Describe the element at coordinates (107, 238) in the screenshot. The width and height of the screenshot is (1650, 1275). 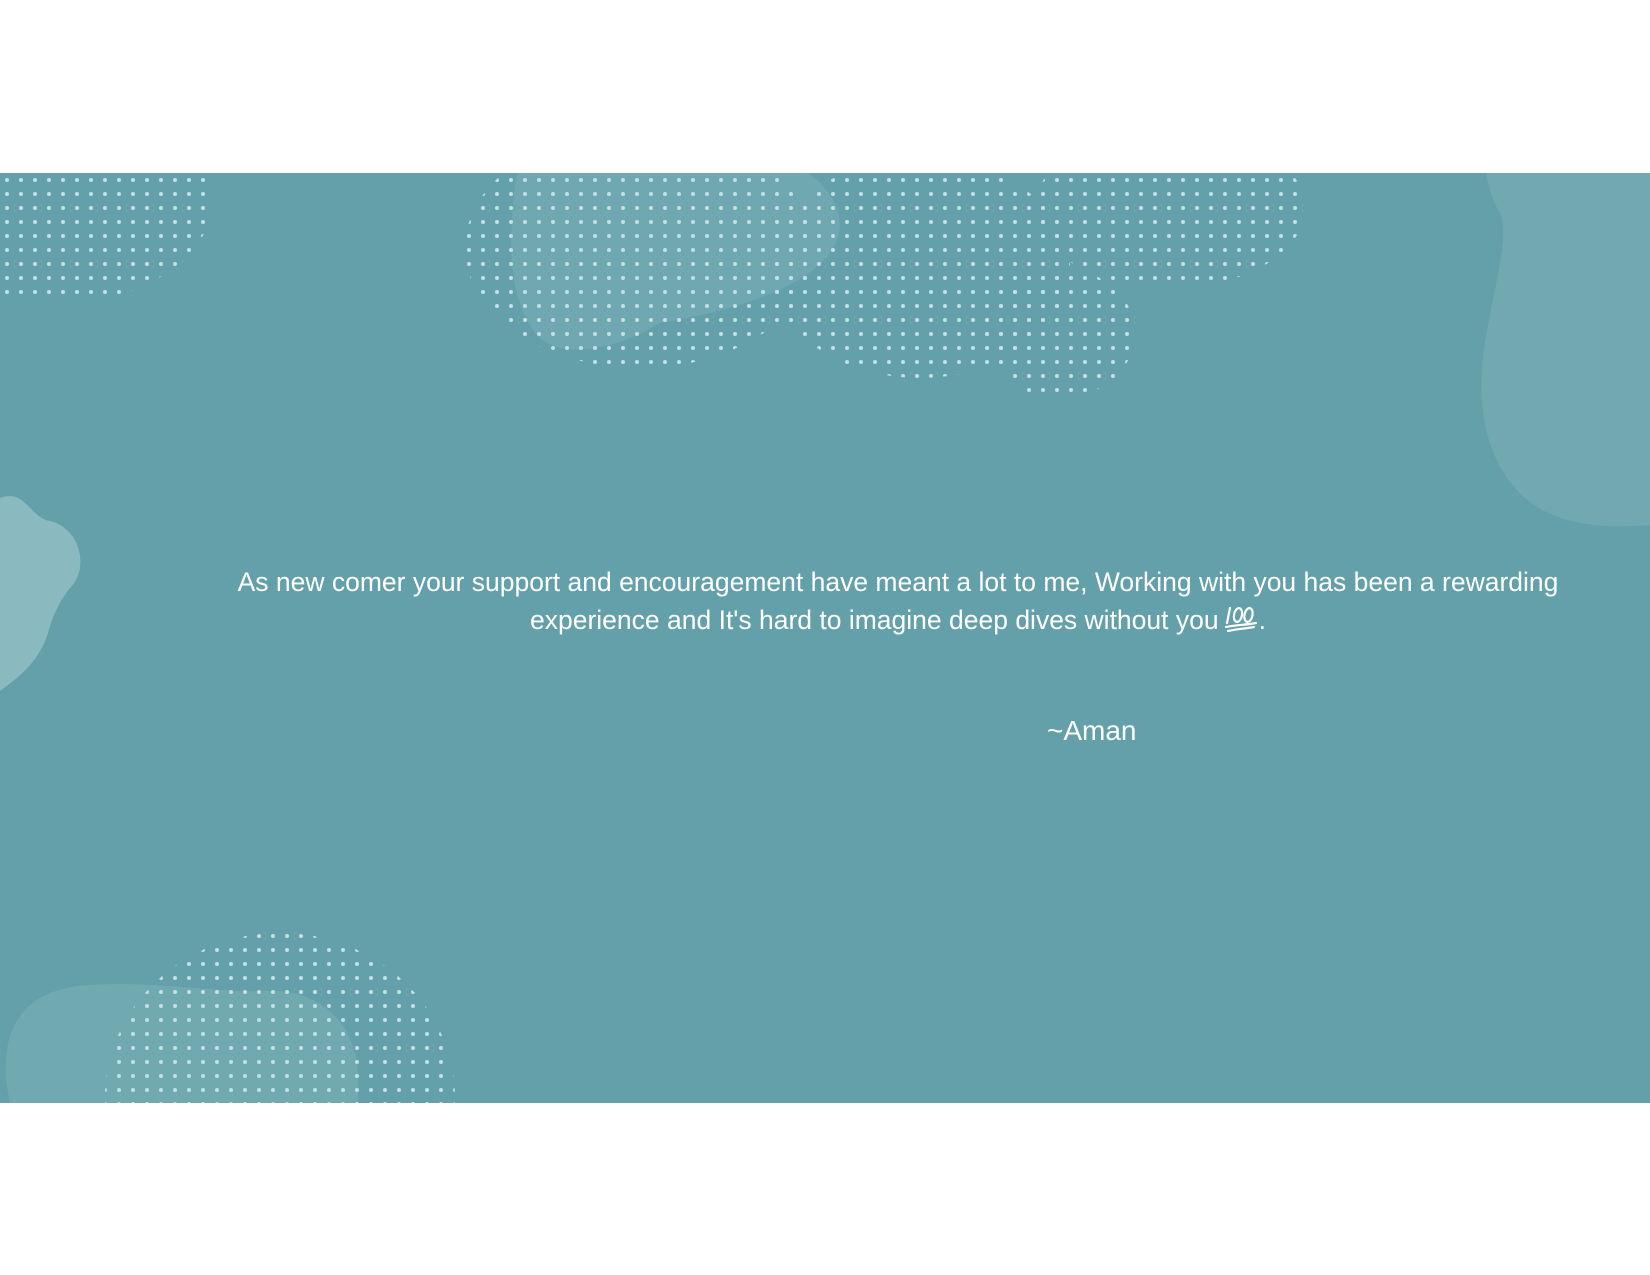
I see `dots-top-left` at that location.